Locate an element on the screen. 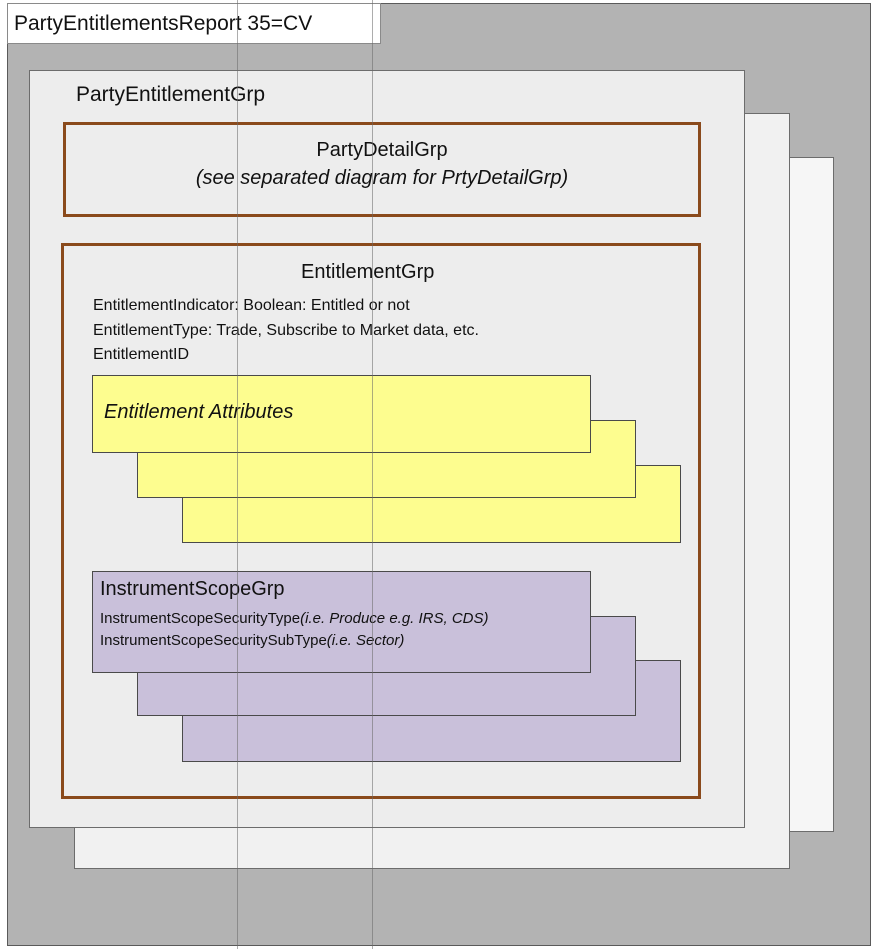  instrument-scope-field: InstrumentScopeSecuritySubType is located at coordinates (213, 640).